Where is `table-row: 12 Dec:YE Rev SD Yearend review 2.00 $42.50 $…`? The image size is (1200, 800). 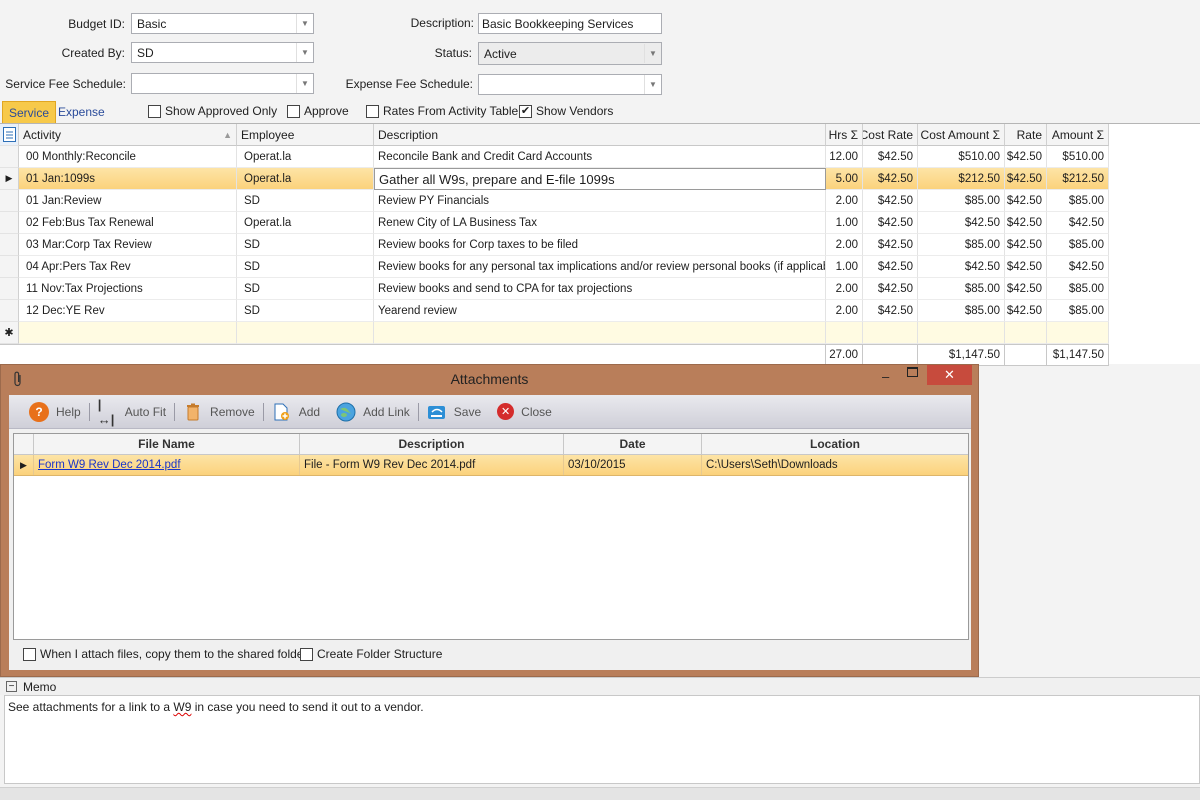 table-row: 12 Dec:YE Rev SD Yearend review 2.00 $42.50 $… is located at coordinates (554, 311).